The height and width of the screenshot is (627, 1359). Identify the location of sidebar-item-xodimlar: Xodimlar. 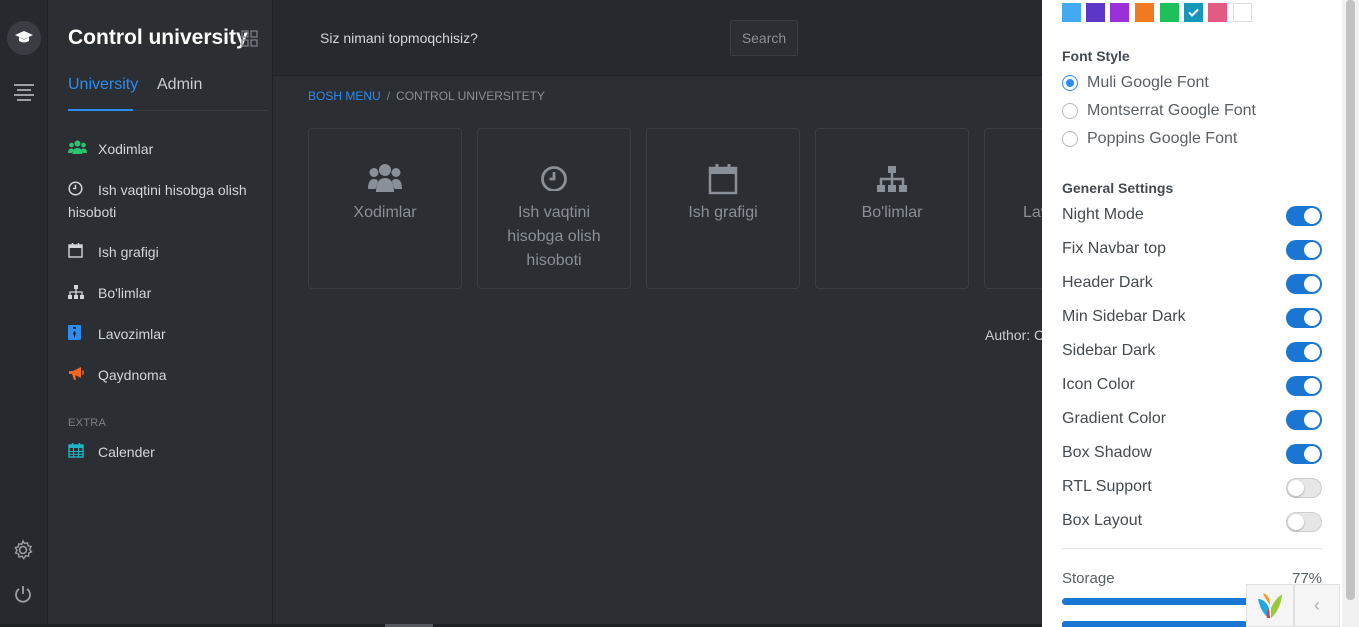
(163, 150).